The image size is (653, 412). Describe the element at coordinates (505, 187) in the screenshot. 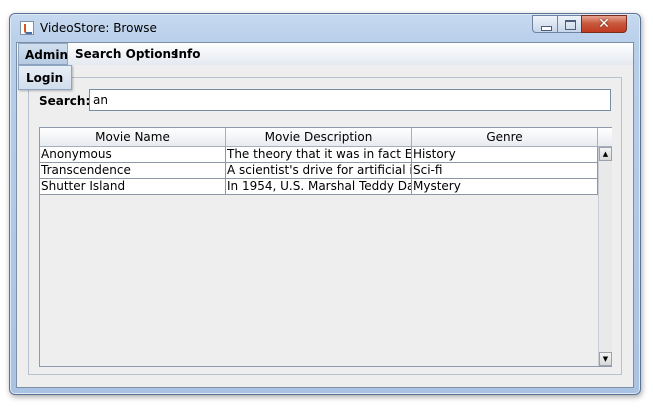

I see `cell-genre: Mystery` at that location.